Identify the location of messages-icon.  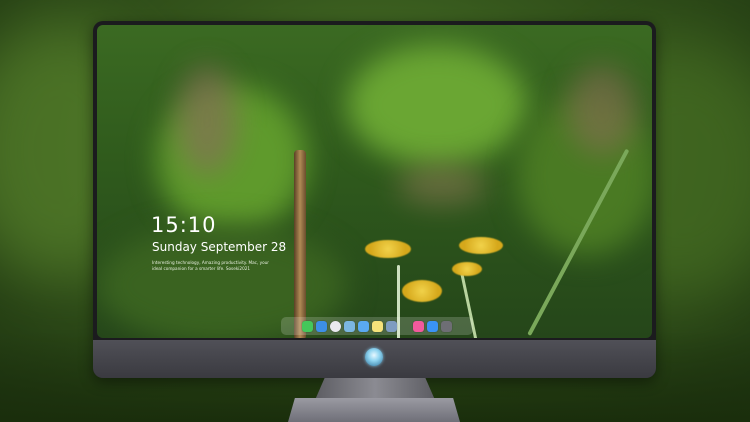
(307, 326).